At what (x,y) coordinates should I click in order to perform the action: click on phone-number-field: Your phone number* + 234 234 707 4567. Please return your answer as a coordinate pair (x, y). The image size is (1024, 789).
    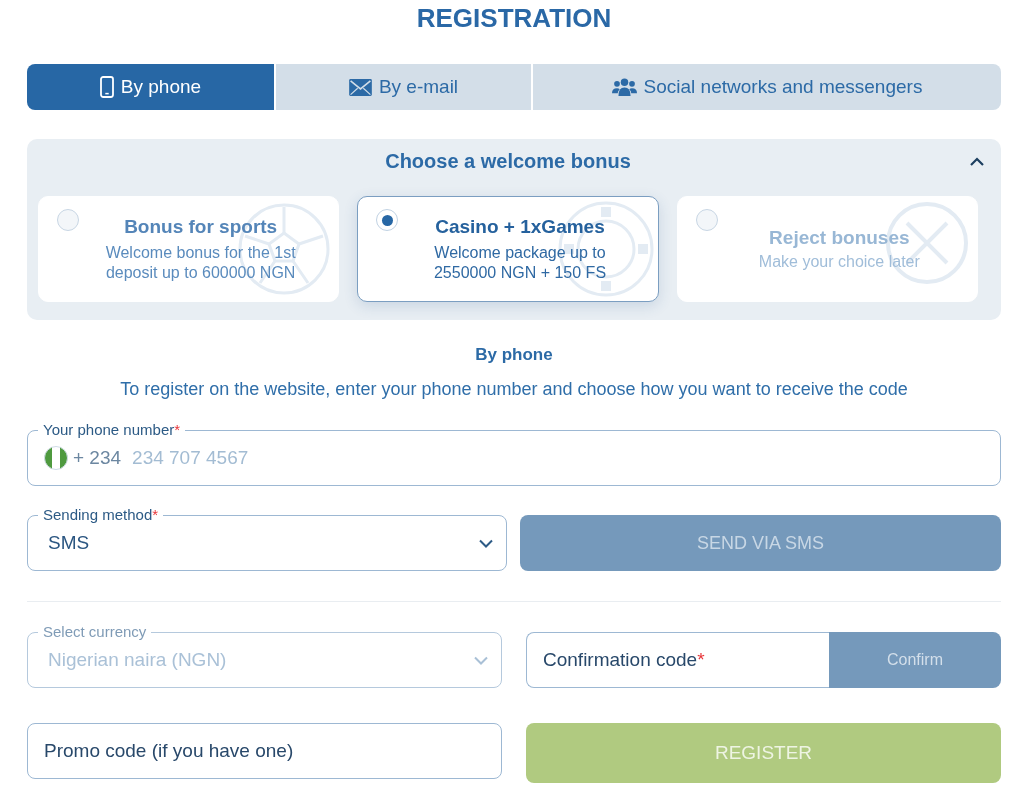
    Looking at the image, I should click on (514, 453).